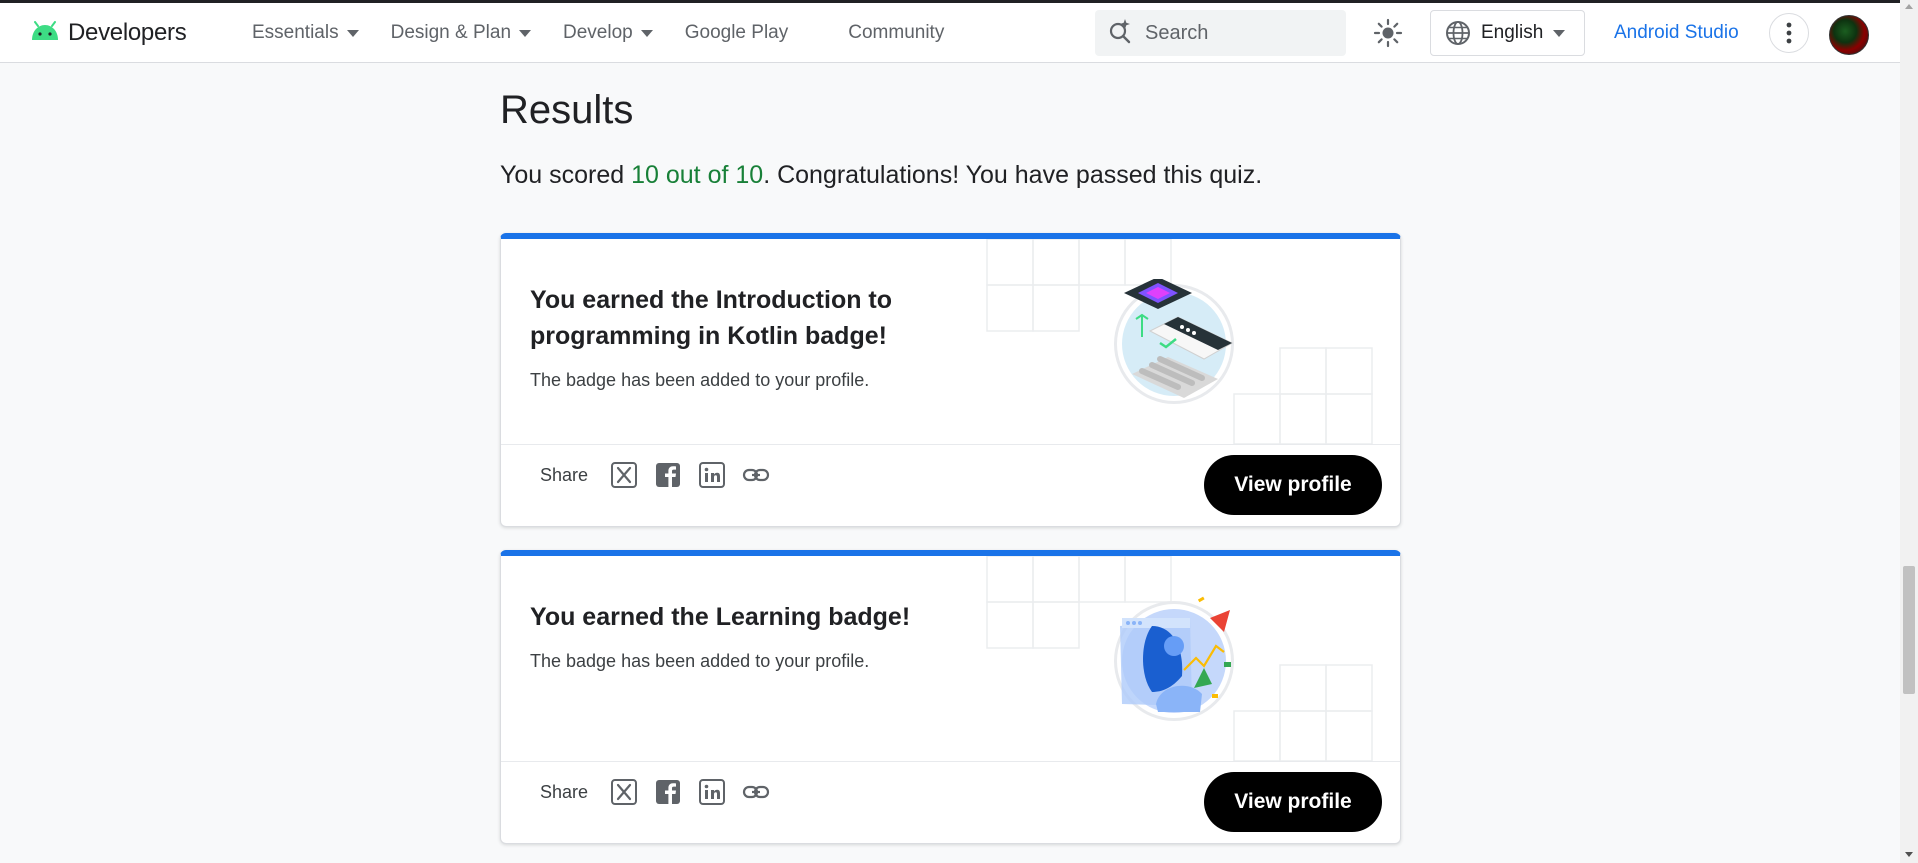 This screenshot has width=1918, height=863. What do you see at coordinates (598, 32) in the screenshot?
I see `nav-label: Develop` at bounding box center [598, 32].